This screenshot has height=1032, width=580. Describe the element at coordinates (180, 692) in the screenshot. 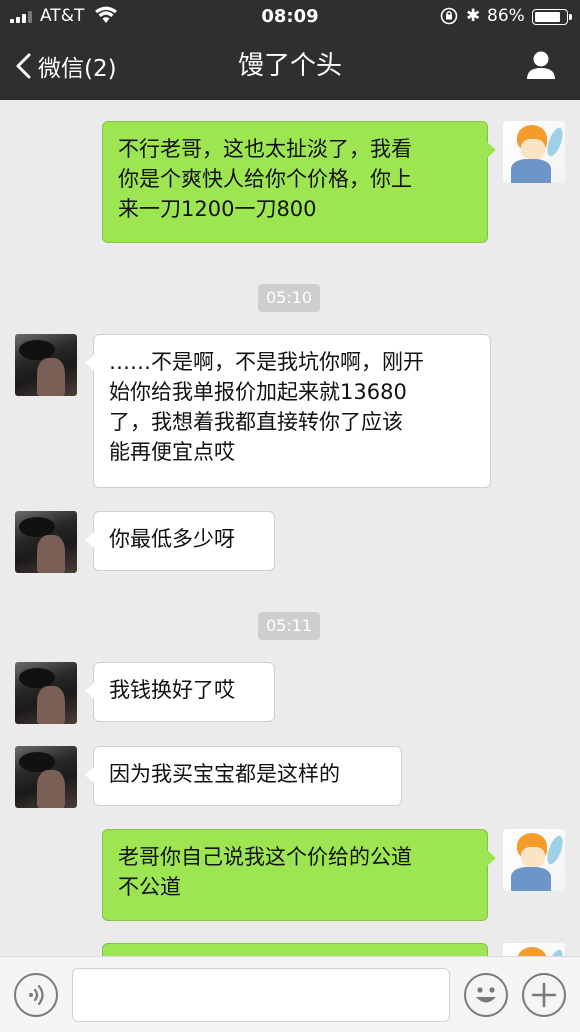

I see `message-bubble: 我钱换好了哎` at that location.